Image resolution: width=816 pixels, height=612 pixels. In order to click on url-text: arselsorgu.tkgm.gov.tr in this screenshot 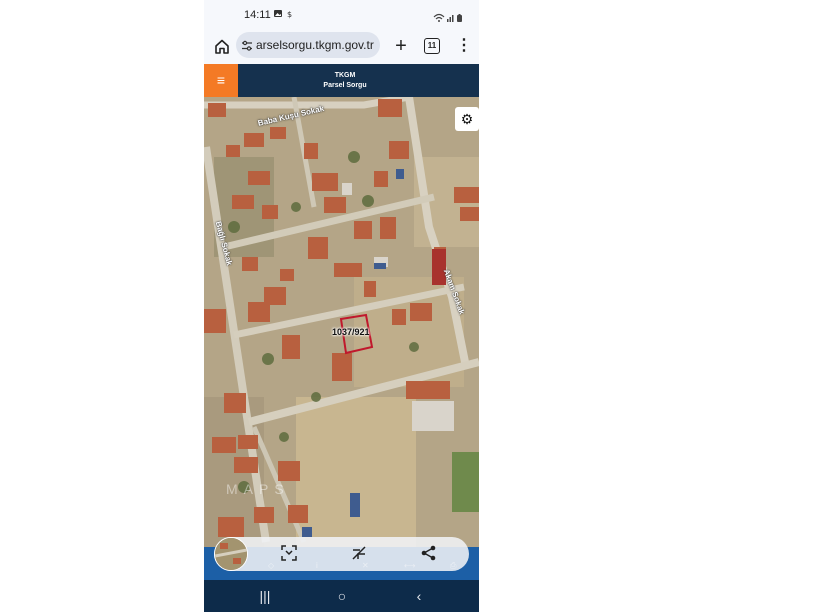, I will do `click(315, 45)`.